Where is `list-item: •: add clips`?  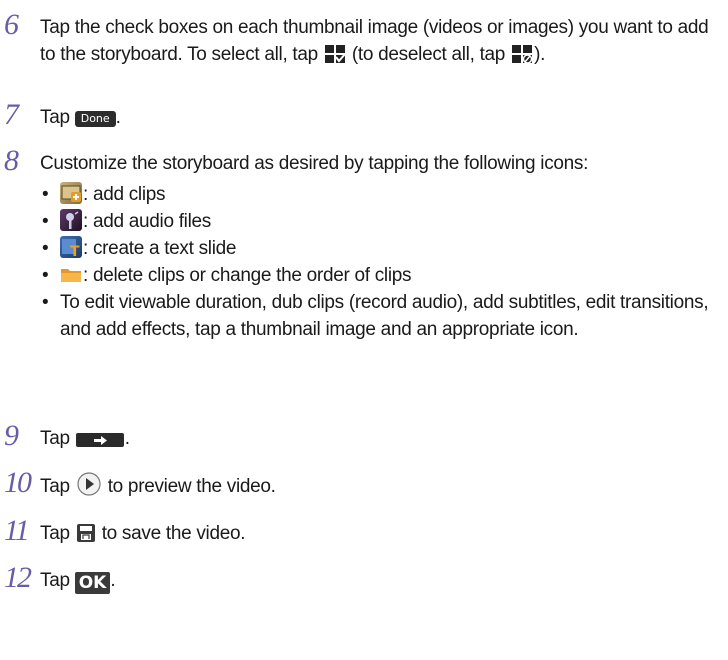
list-item: •: add clips is located at coordinates (104, 193).